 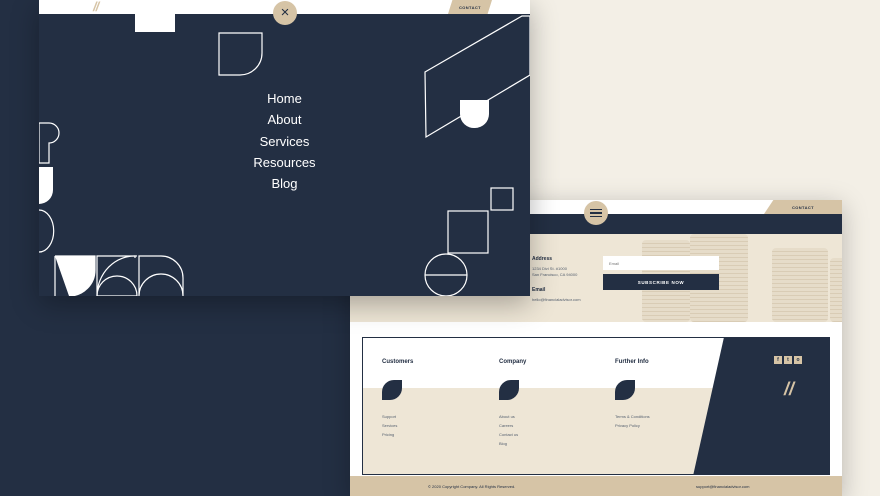 I want to click on hamburger-menu-button, so click(x=596, y=213).